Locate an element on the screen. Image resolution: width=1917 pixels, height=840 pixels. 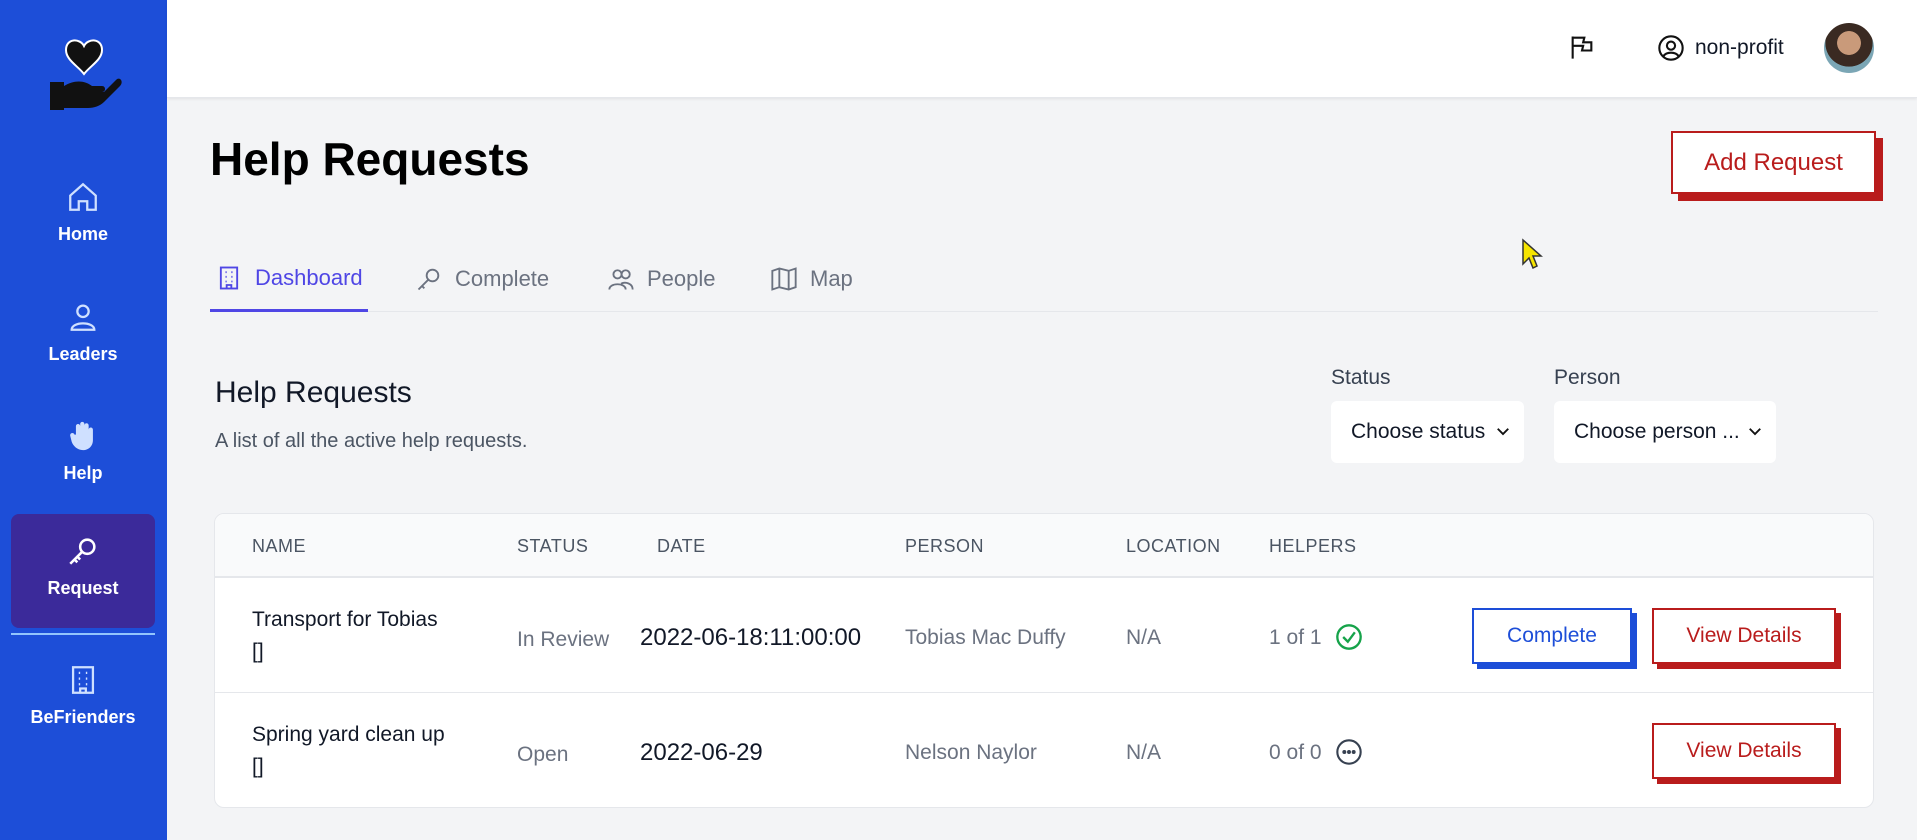
sidebar-item-leaders: Leaders is located at coordinates (83, 337).